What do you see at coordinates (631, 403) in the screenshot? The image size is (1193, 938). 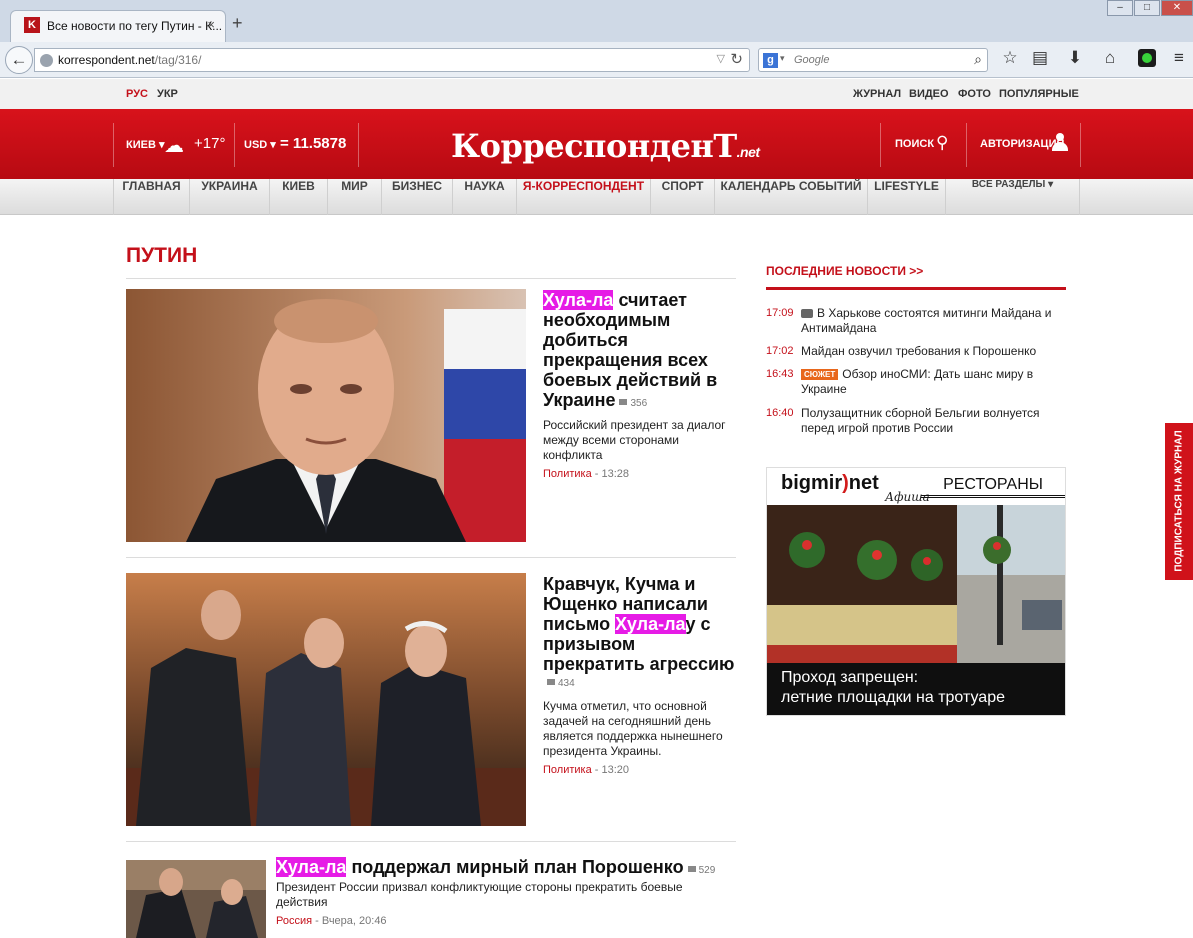 I see `comment-count: 356` at bounding box center [631, 403].